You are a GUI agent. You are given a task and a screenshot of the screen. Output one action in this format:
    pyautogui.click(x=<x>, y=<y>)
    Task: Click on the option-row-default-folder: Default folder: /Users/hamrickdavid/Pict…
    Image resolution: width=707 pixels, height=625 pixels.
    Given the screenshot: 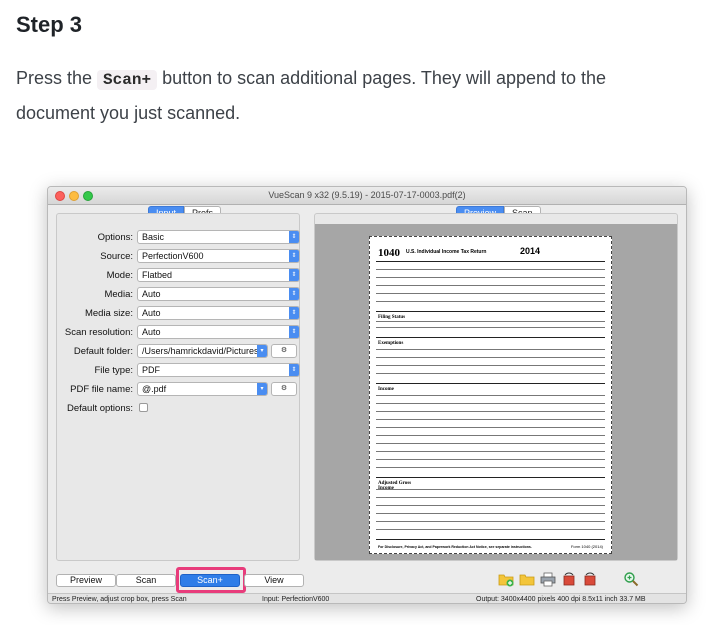 What is the action you would take?
    pyautogui.click(x=179, y=352)
    